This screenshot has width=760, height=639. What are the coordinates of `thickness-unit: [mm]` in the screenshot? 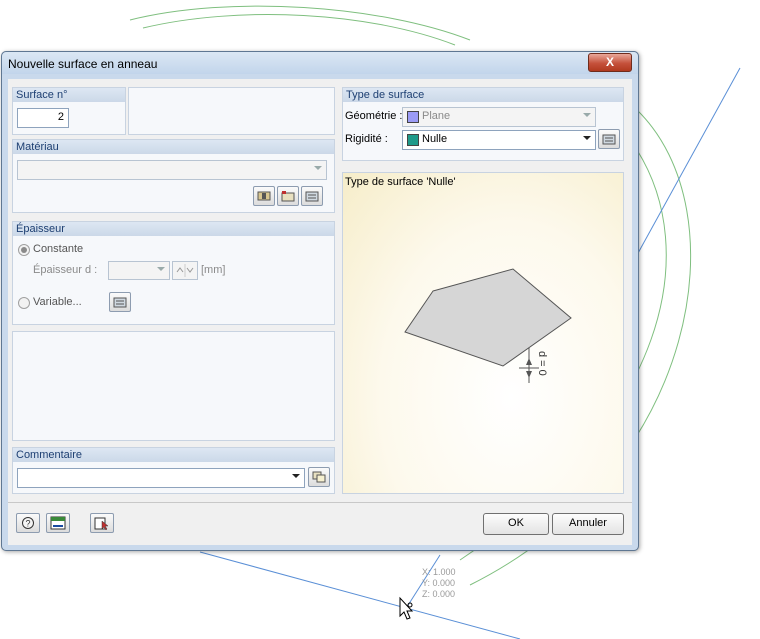 It's located at (213, 270).